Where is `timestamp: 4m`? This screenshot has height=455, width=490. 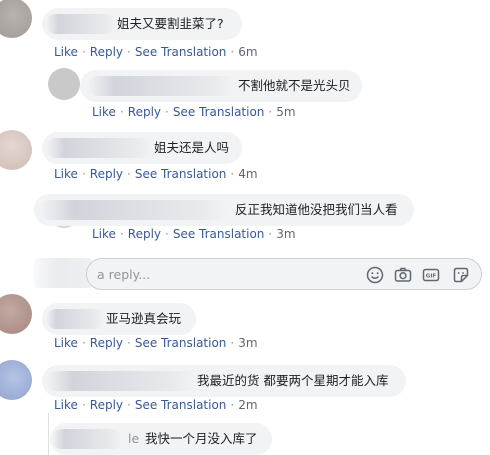
timestamp: 4m is located at coordinates (247, 174).